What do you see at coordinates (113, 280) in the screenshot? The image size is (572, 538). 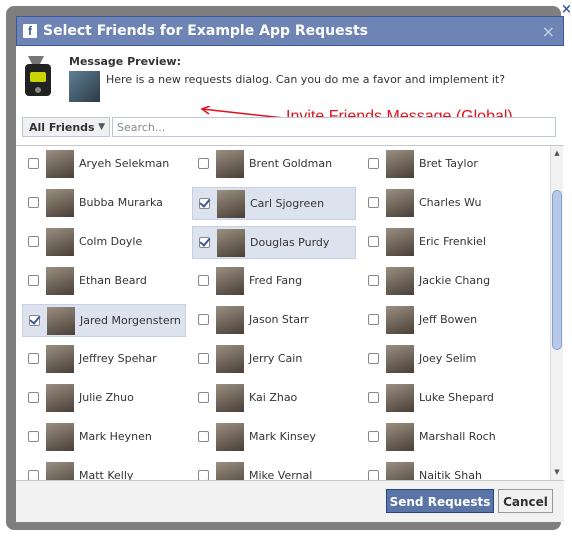 I see `friend-name: Ethan Beard` at bounding box center [113, 280].